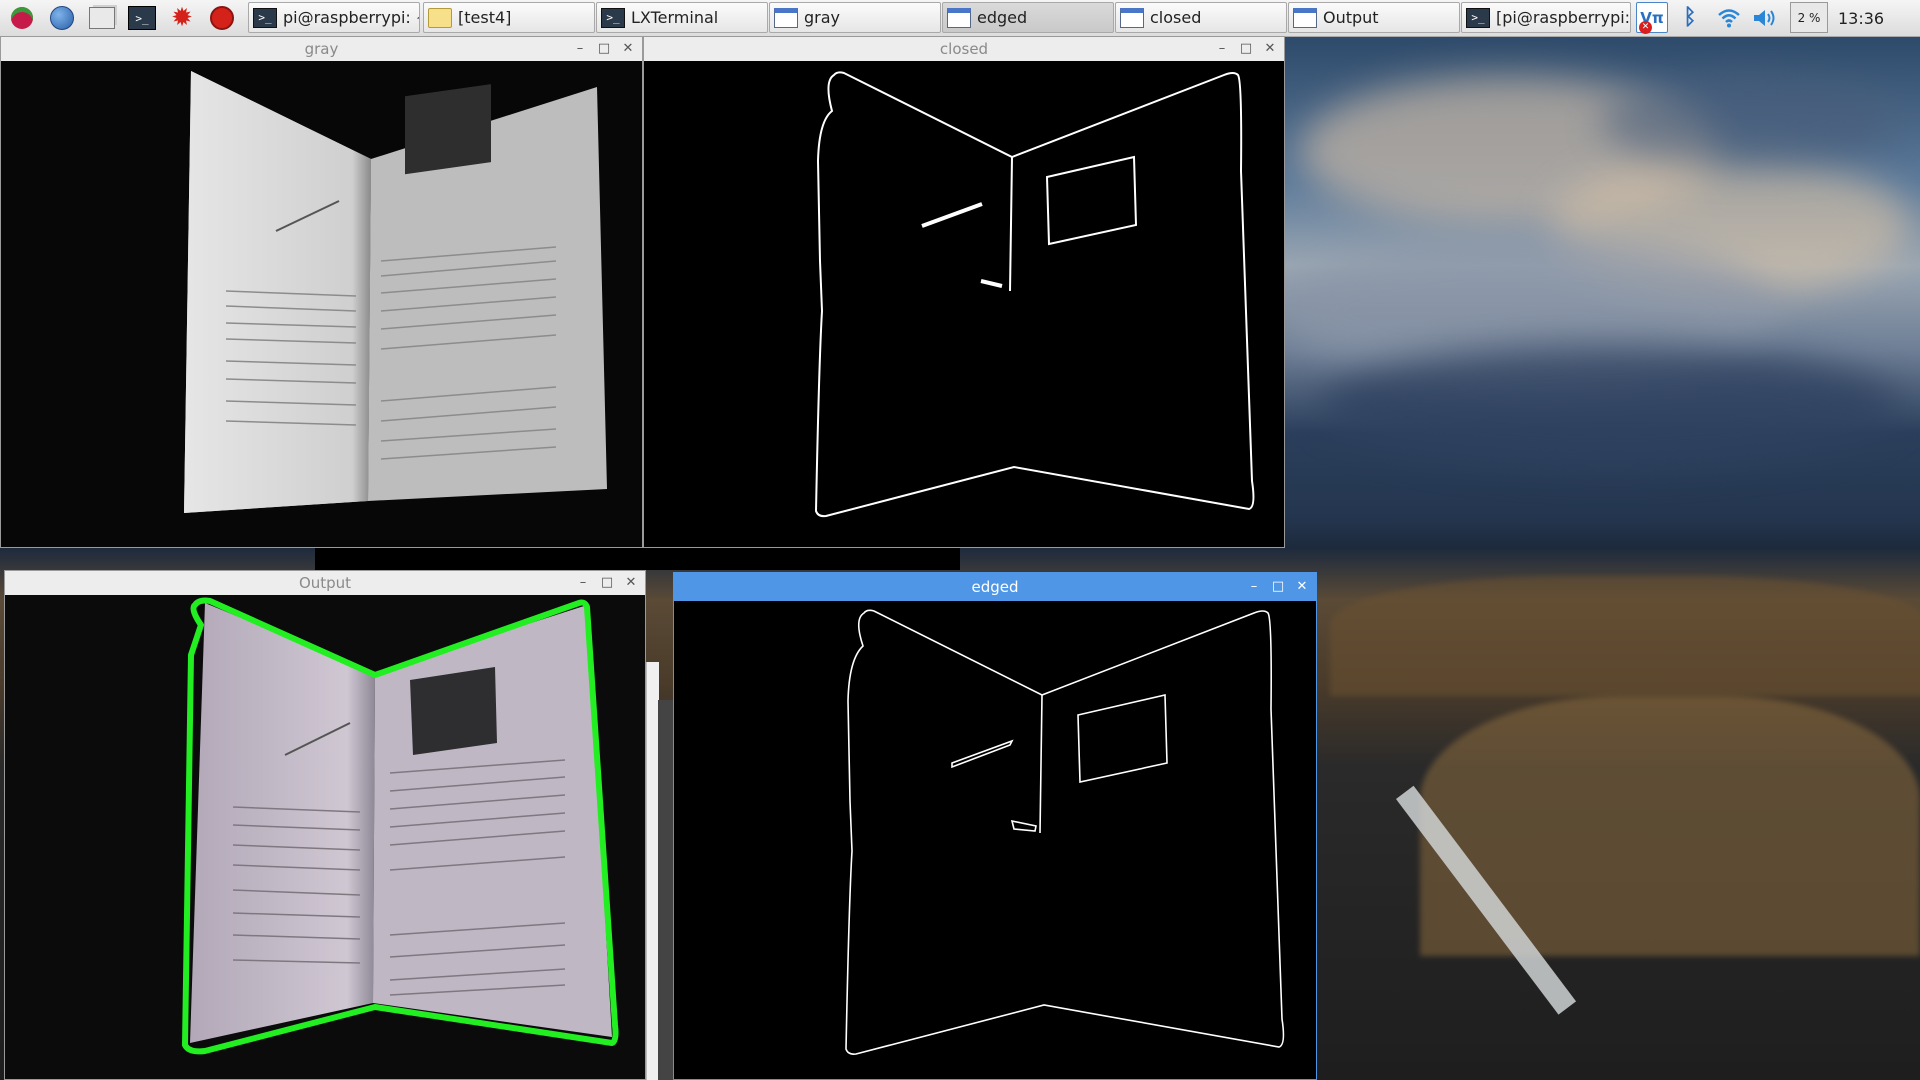  I want to click on task-label: gray, so click(822, 17).